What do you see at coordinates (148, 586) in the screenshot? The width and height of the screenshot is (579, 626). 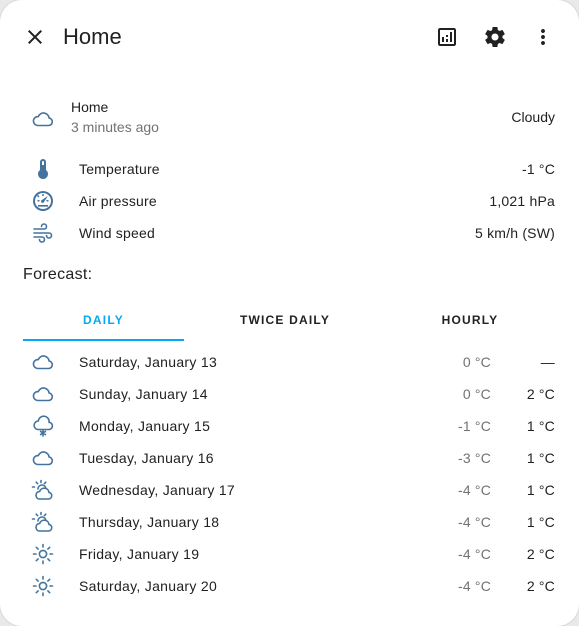 I see `forecast-day: Saturday, January 20` at bounding box center [148, 586].